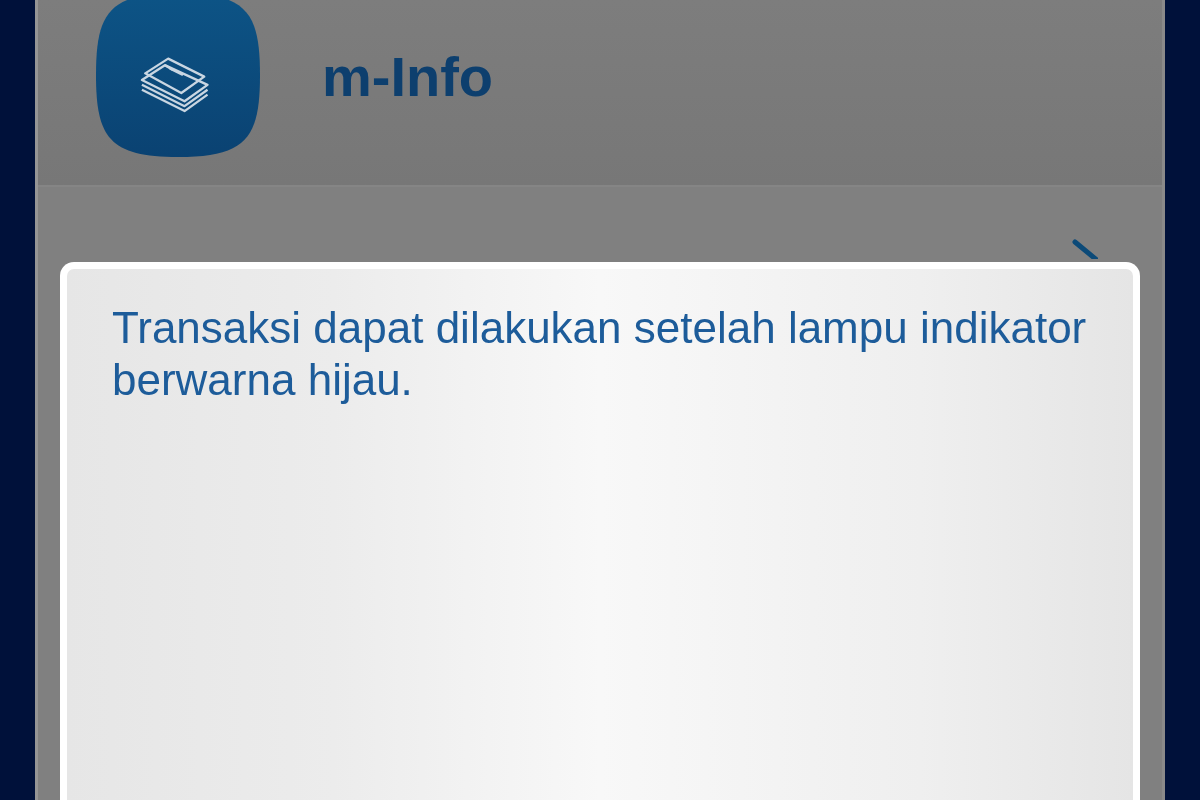 The image size is (1200, 800). What do you see at coordinates (178, 78) in the screenshot?
I see `card-stack-app-icon` at bounding box center [178, 78].